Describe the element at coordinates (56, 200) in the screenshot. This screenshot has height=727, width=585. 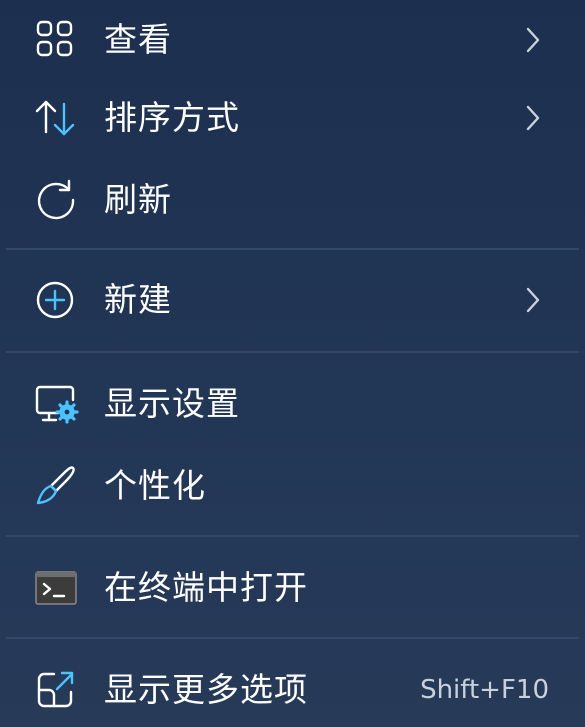
I see `refresh-icon` at that location.